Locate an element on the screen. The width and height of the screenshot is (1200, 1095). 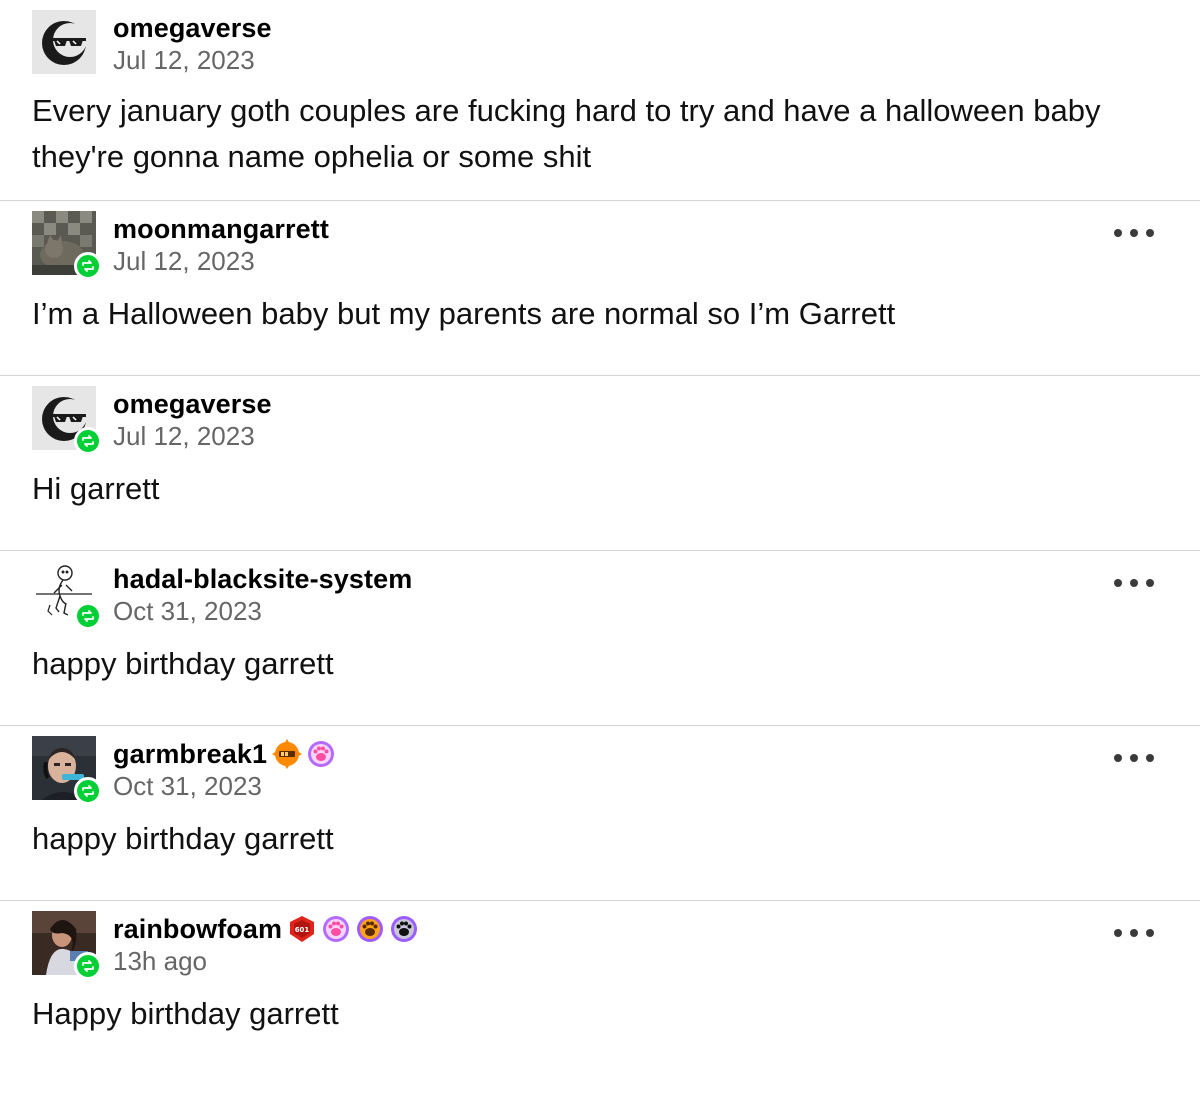
badge-list: 601 is located at coordinates (353, 929).